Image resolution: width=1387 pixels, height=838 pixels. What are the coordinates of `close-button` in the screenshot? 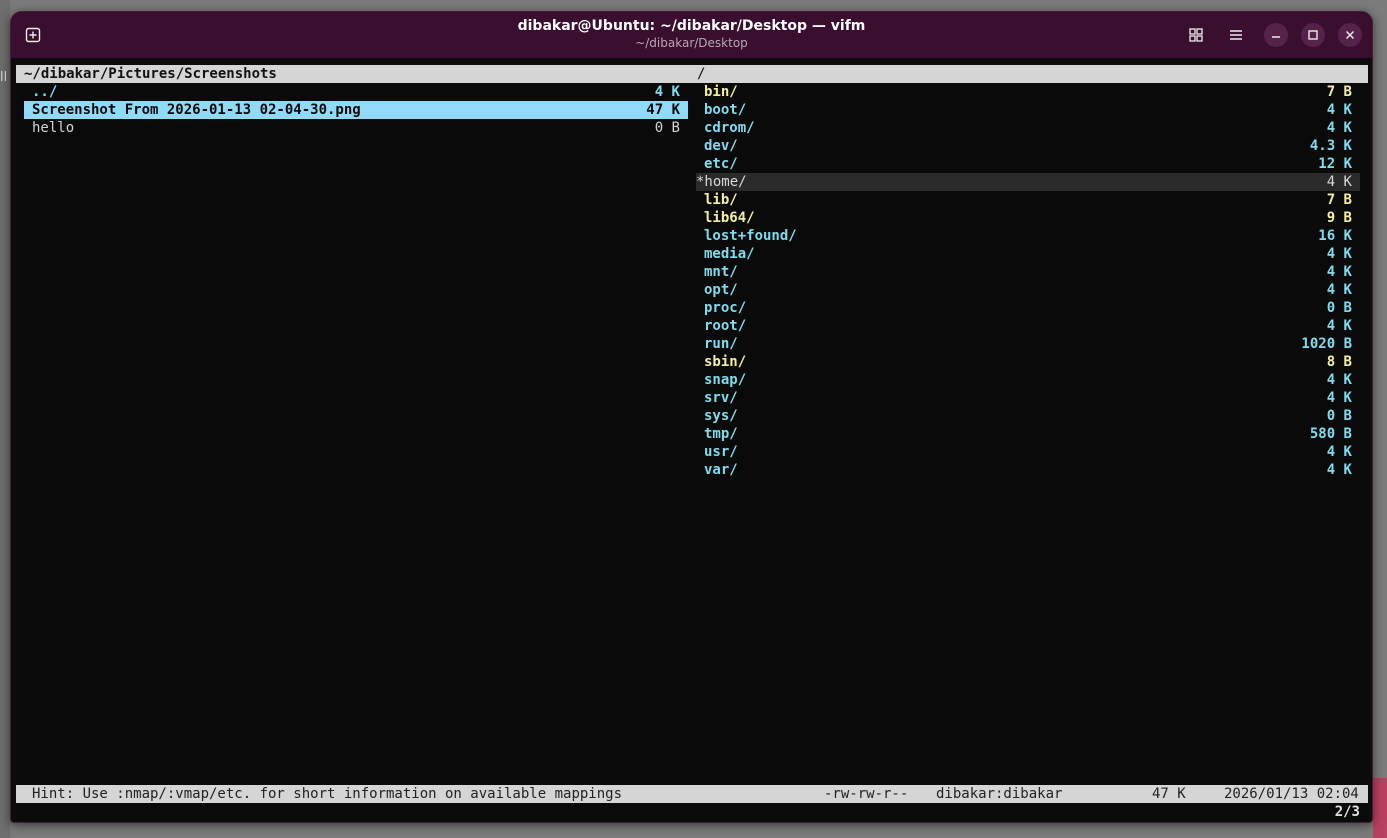 It's located at (1350, 35).